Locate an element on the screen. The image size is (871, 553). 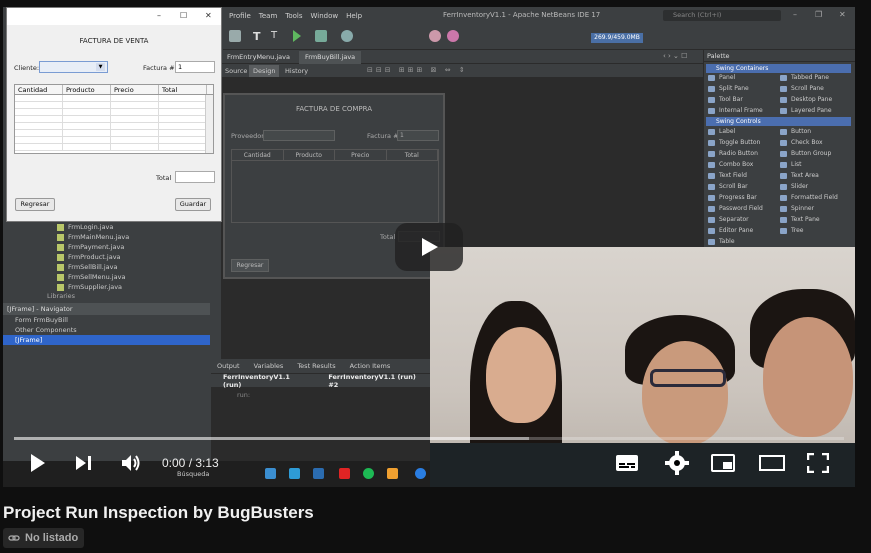
ide-search-input: Search (Ctrl+I) is located at coordinates (722, 15).